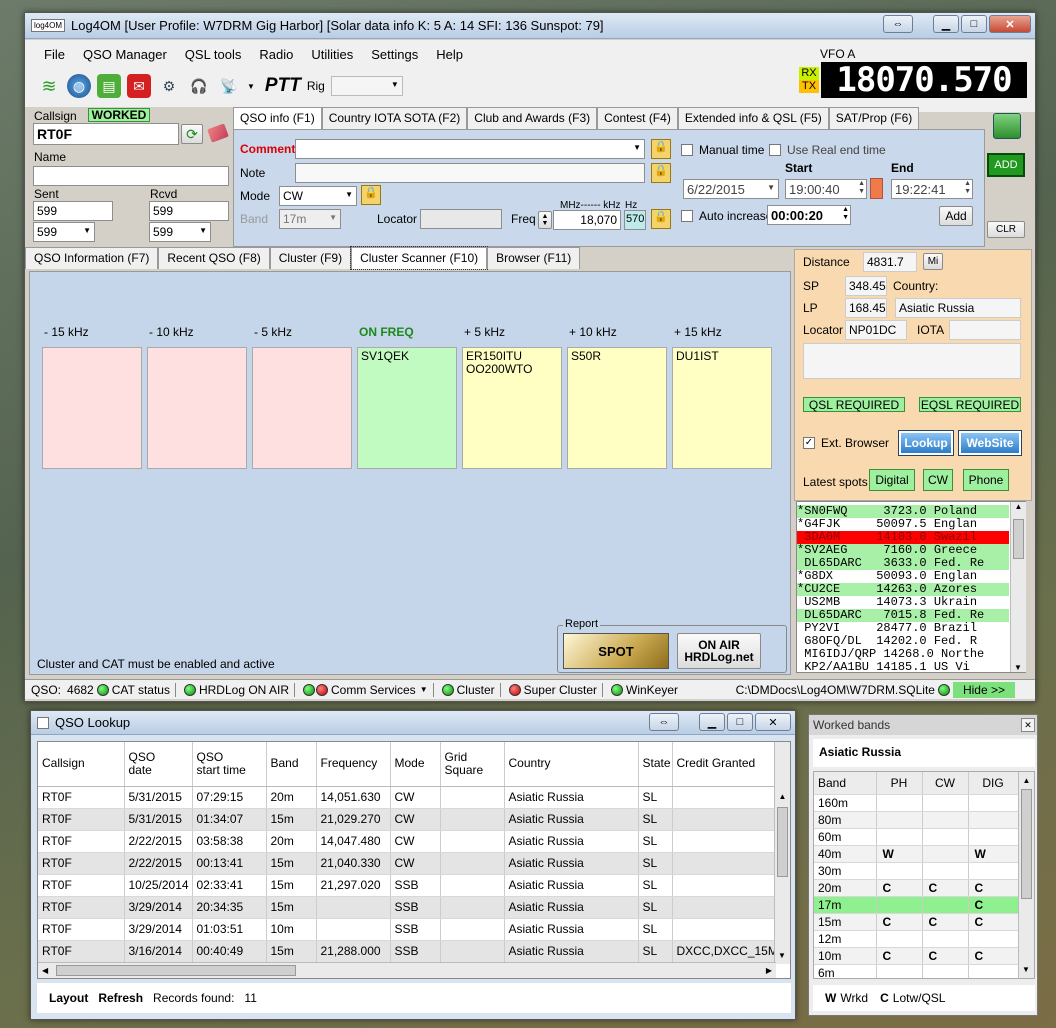 This screenshot has width=1056, height=1028. What do you see at coordinates (903, 641) in the screenshot?
I see `spot-row: G8OFQ/DL 14202.0 Fed. R` at bounding box center [903, 641].